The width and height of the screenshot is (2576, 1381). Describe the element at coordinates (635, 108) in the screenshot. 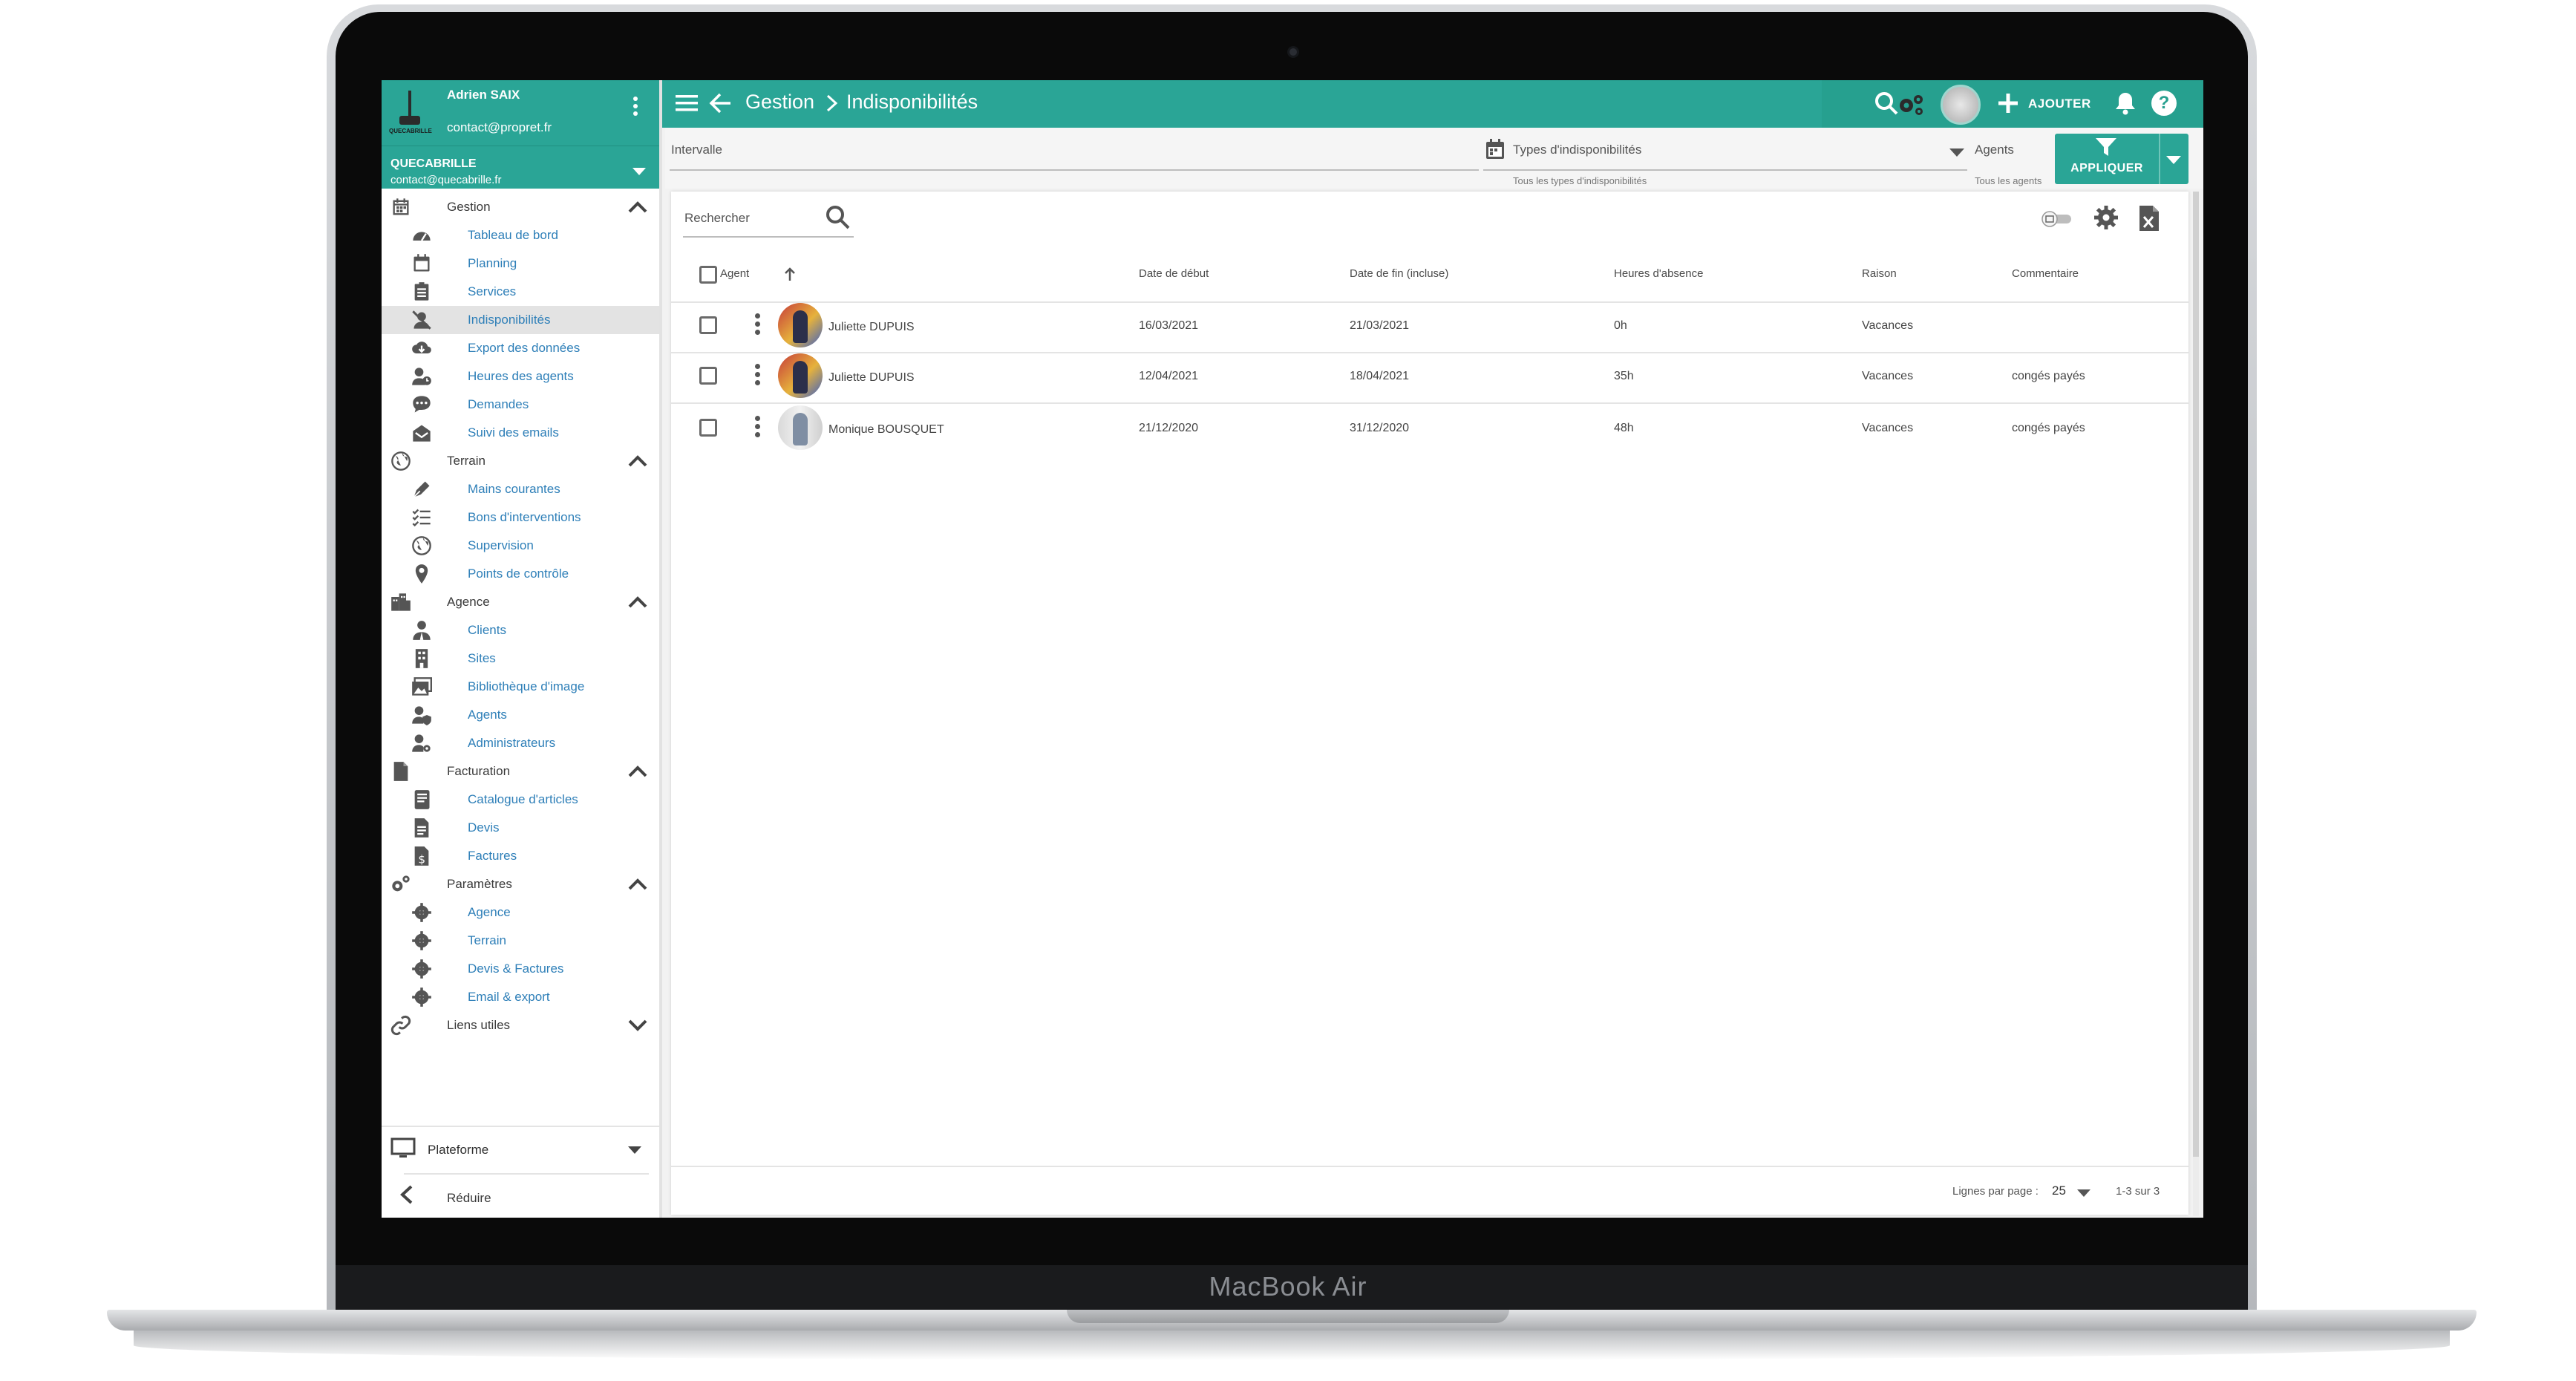

I see `user-menu-icon` at that location.